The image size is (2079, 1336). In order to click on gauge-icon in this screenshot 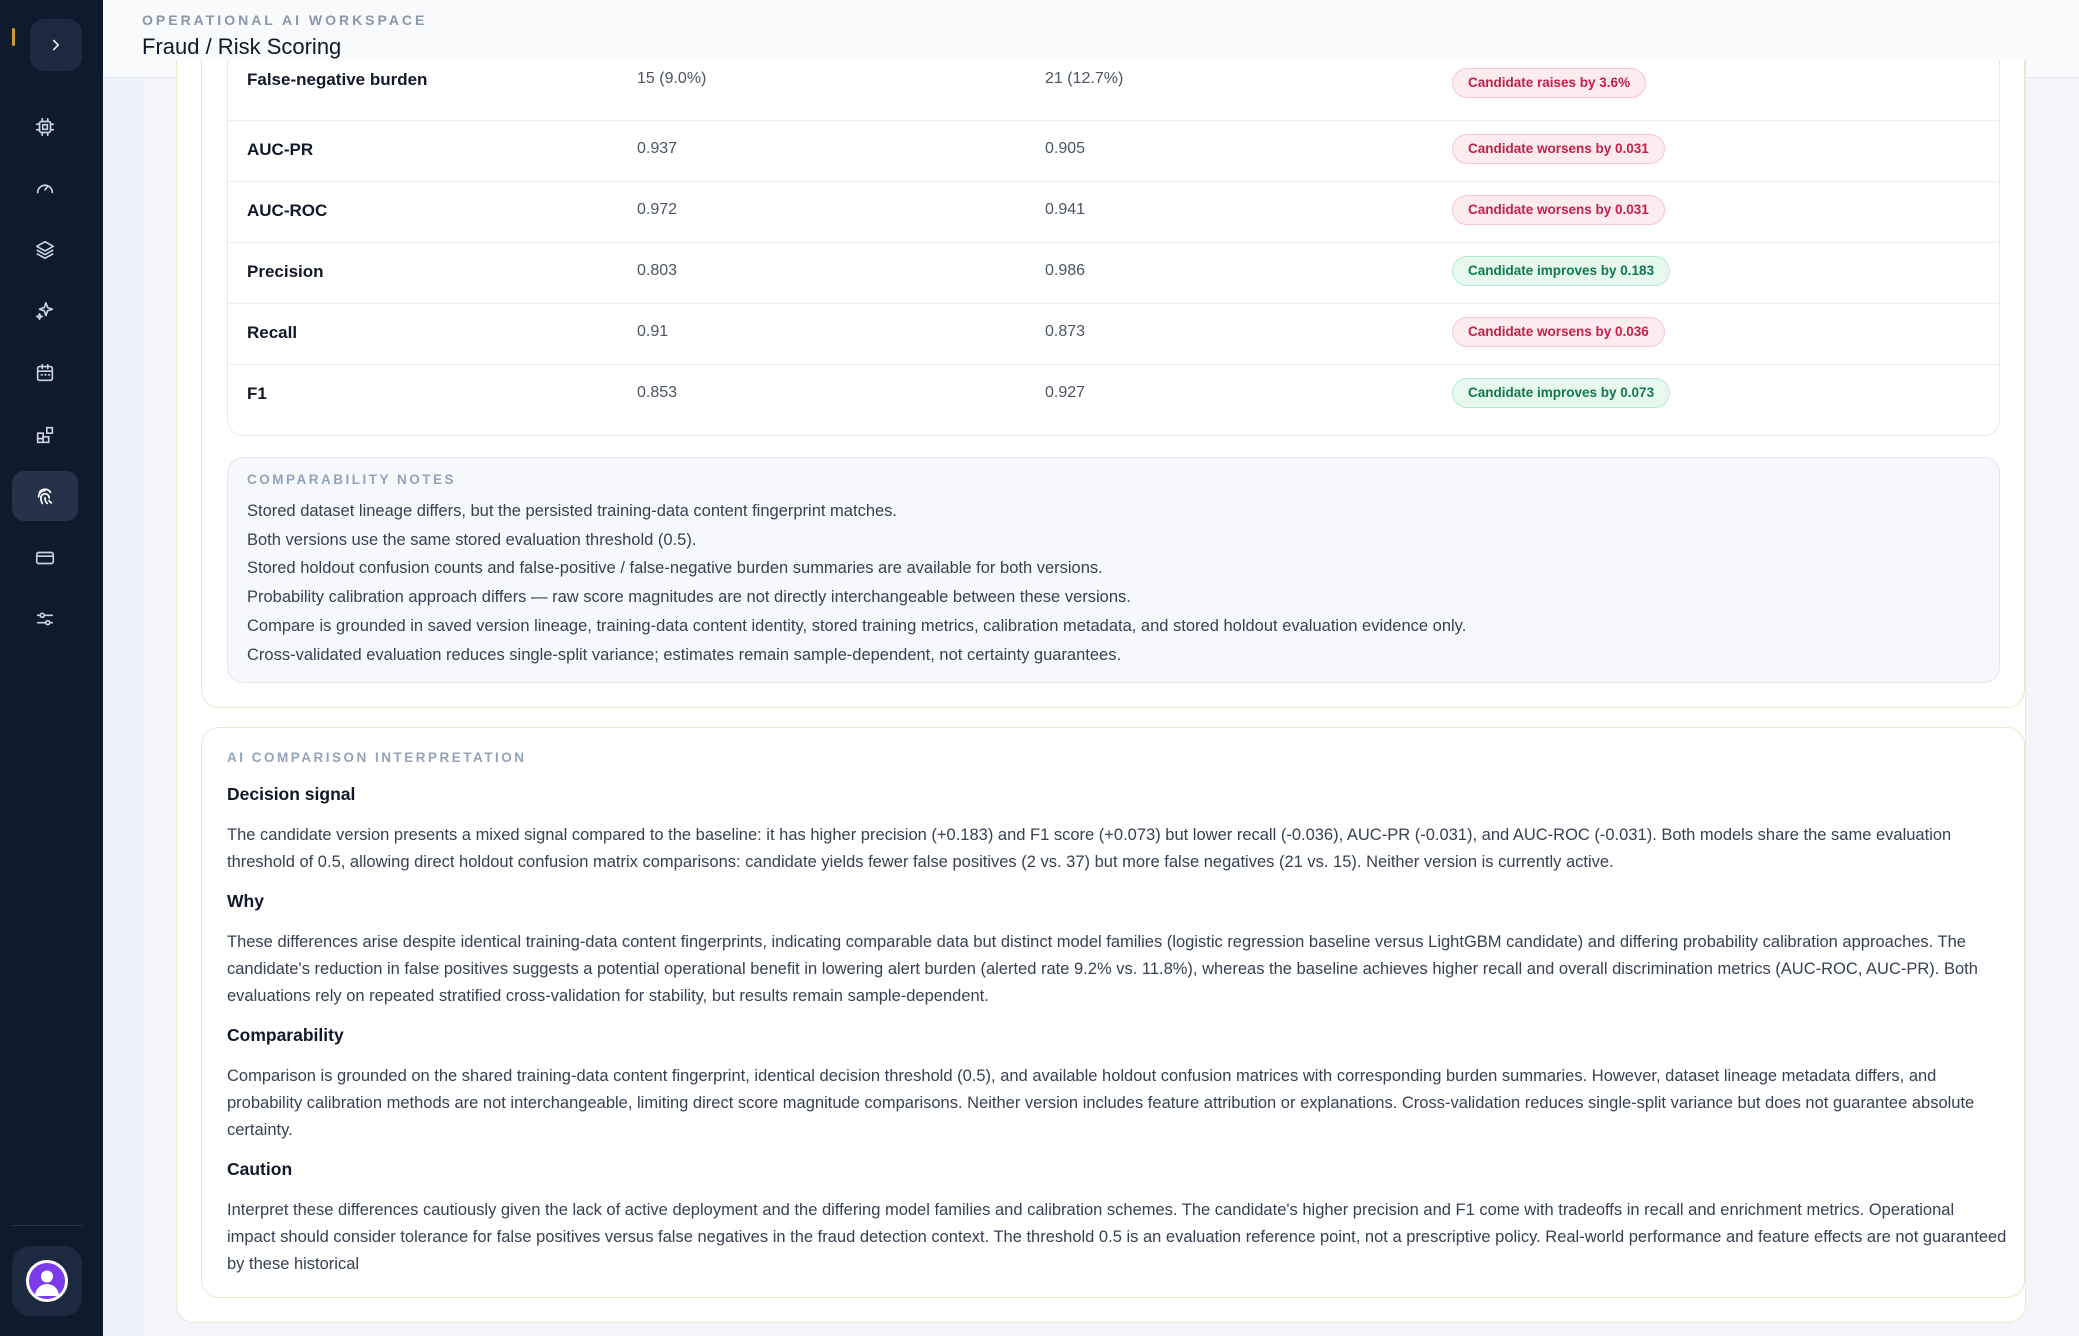, I will do `click(45, 189)`.